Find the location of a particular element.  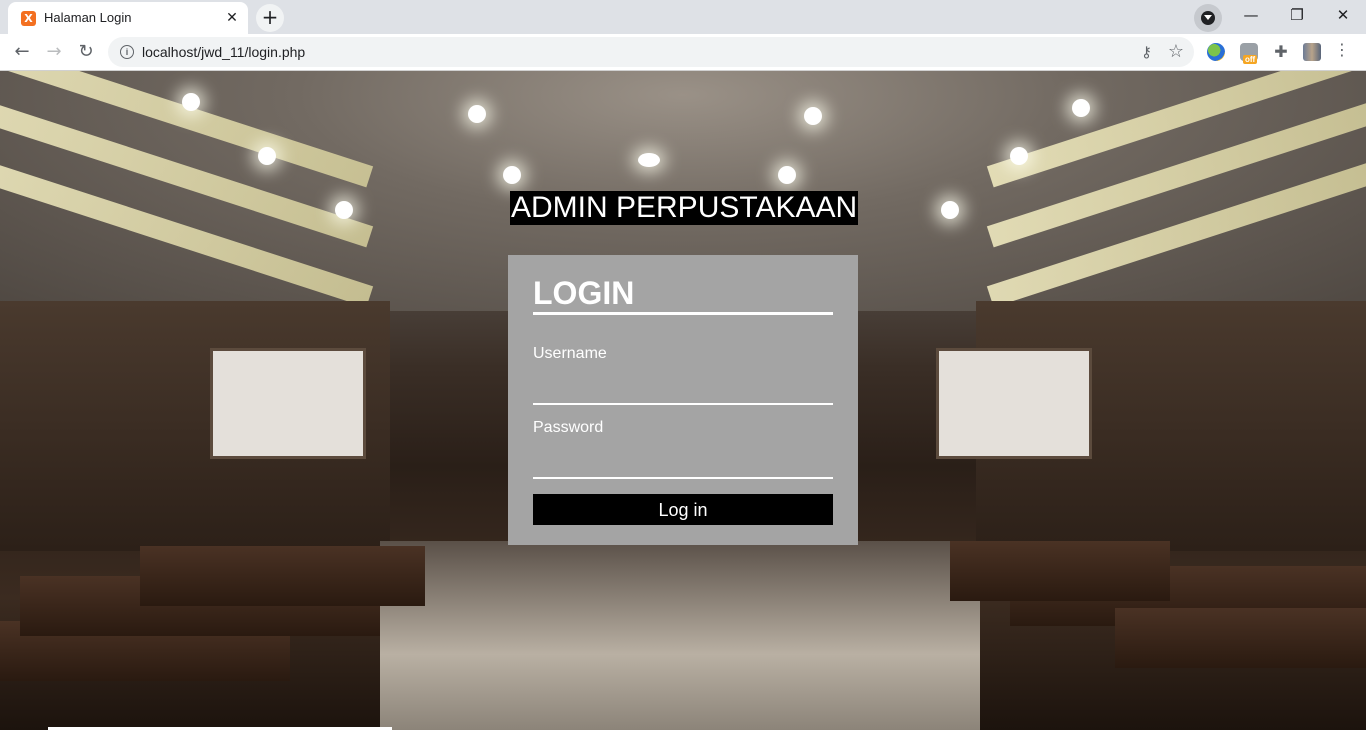

url-text: localhost/jwd_11/login.php is located at coordinates (223, 52).